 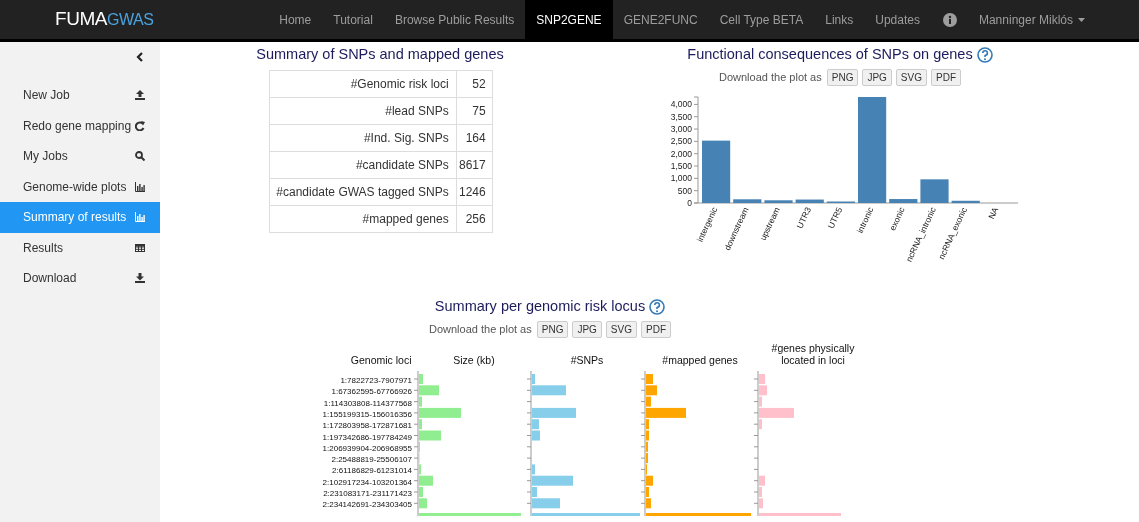 I want to click on upload-icon, so click(x=140, y=95).